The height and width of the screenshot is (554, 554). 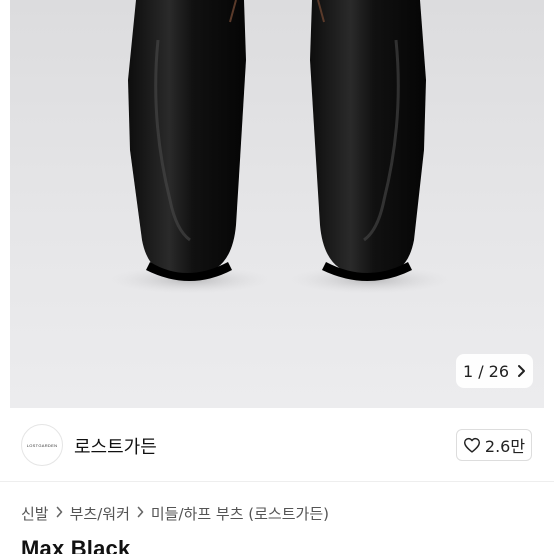 What do you see at coordinates (76, 545) in the screenshot?
I see `product-title: Max Black` at bounding box center [76, 545].